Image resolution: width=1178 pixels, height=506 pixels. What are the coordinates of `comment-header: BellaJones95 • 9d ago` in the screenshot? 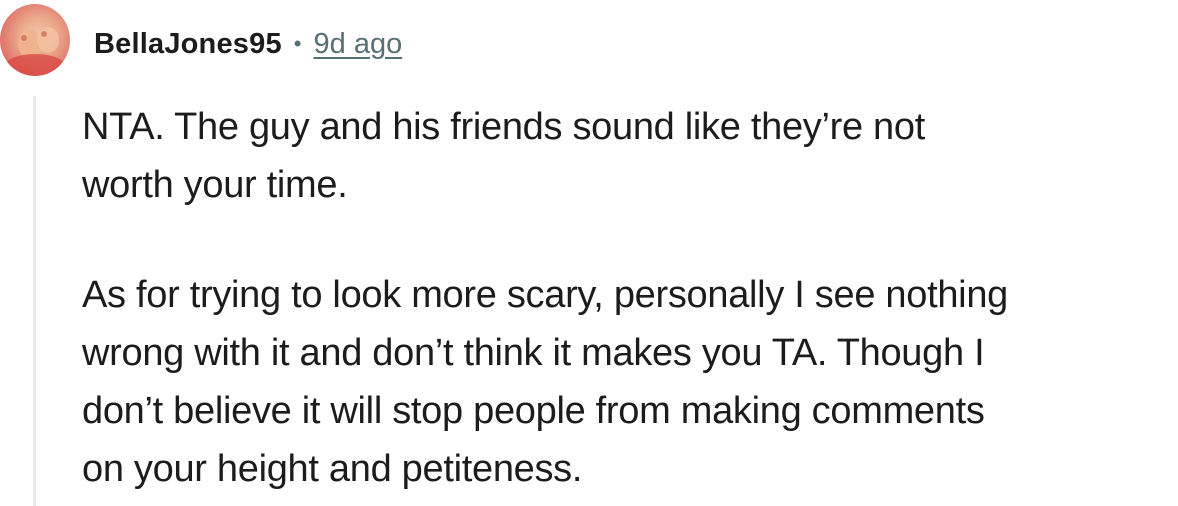 It's located at (248, 44).